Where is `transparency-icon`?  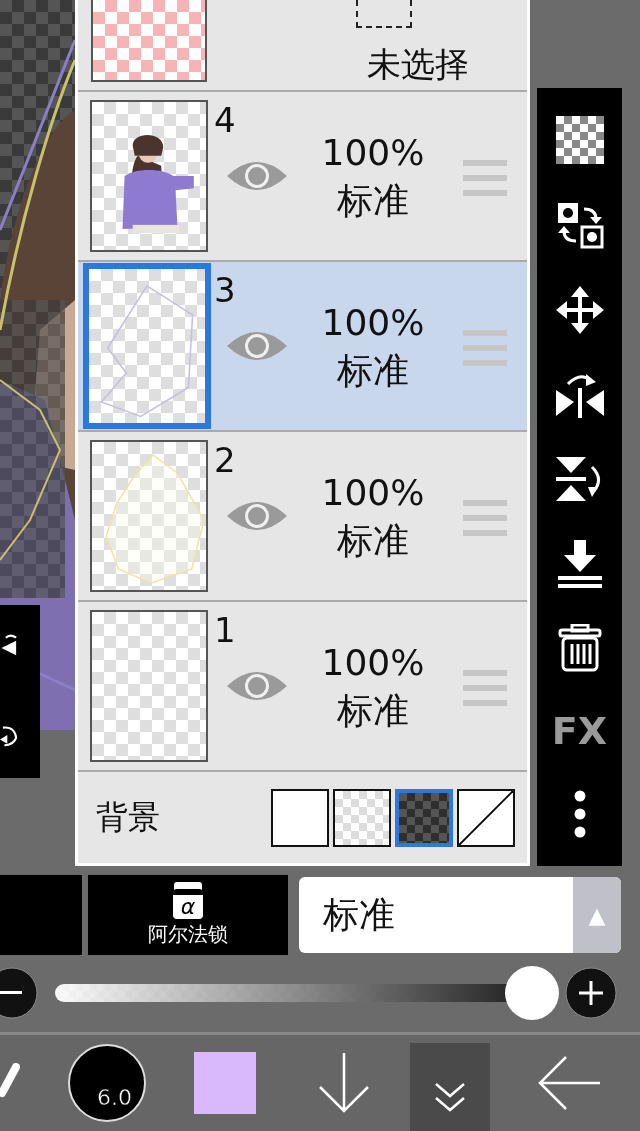
transparency-icon is located at coordinates (579, 140).